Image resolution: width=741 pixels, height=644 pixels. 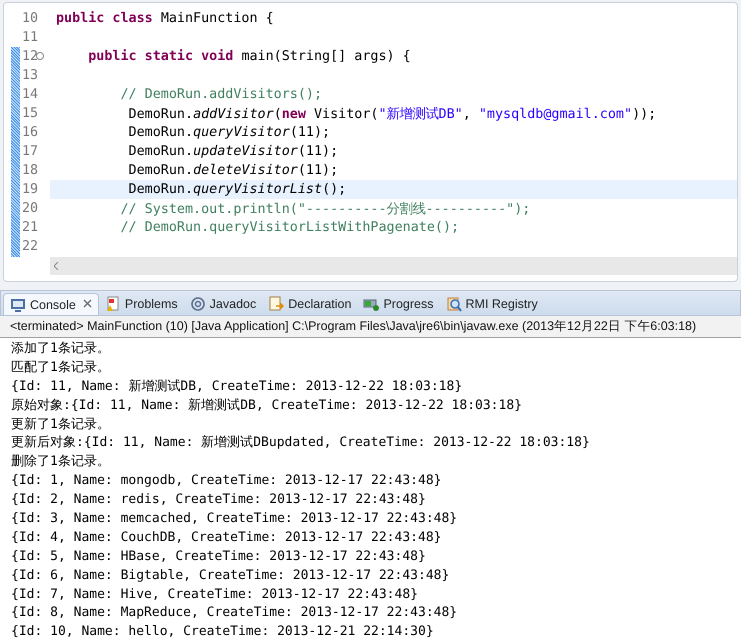 I want to click on declaration-icon, so click(x=276, y=304).